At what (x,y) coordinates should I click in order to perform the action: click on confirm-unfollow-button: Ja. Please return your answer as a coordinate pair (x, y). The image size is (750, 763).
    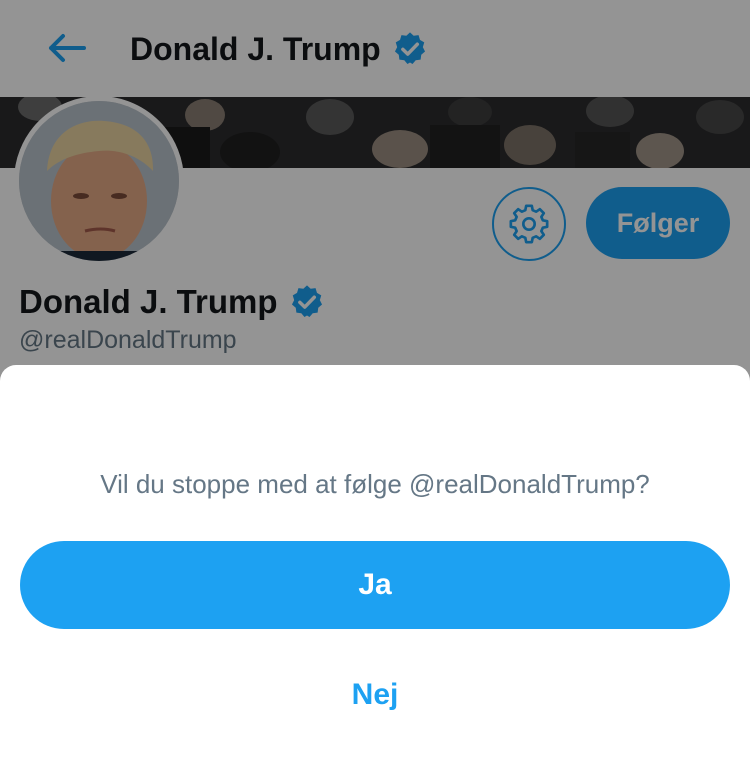
    Looking at the image, I should click on (375, 585).